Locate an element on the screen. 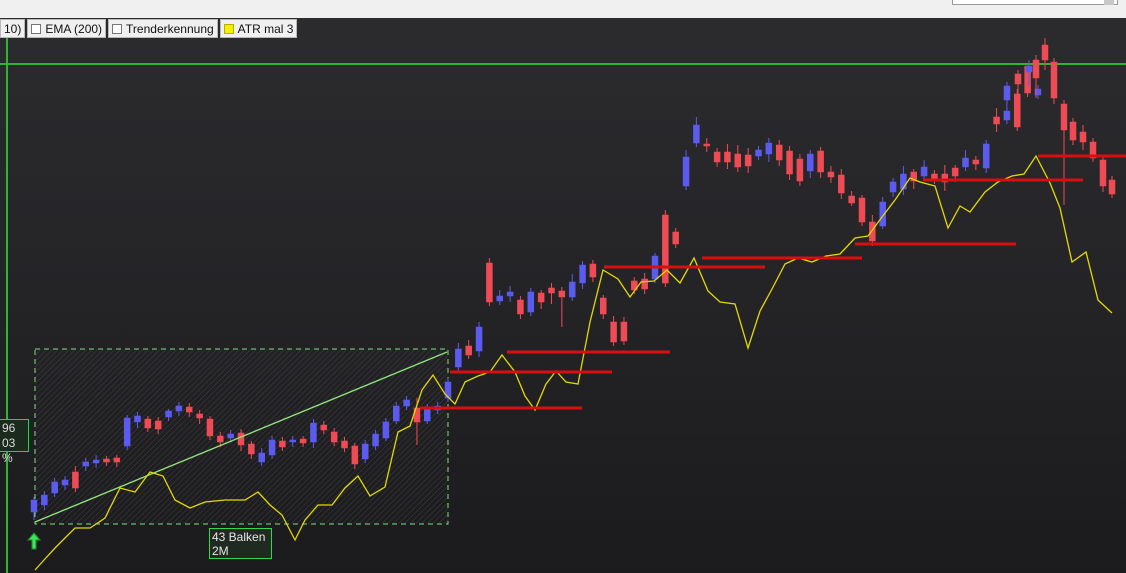 This screenshot has width=1126, height=573. price-axis-label: 96 03 % is located at coordinates (14, 442).